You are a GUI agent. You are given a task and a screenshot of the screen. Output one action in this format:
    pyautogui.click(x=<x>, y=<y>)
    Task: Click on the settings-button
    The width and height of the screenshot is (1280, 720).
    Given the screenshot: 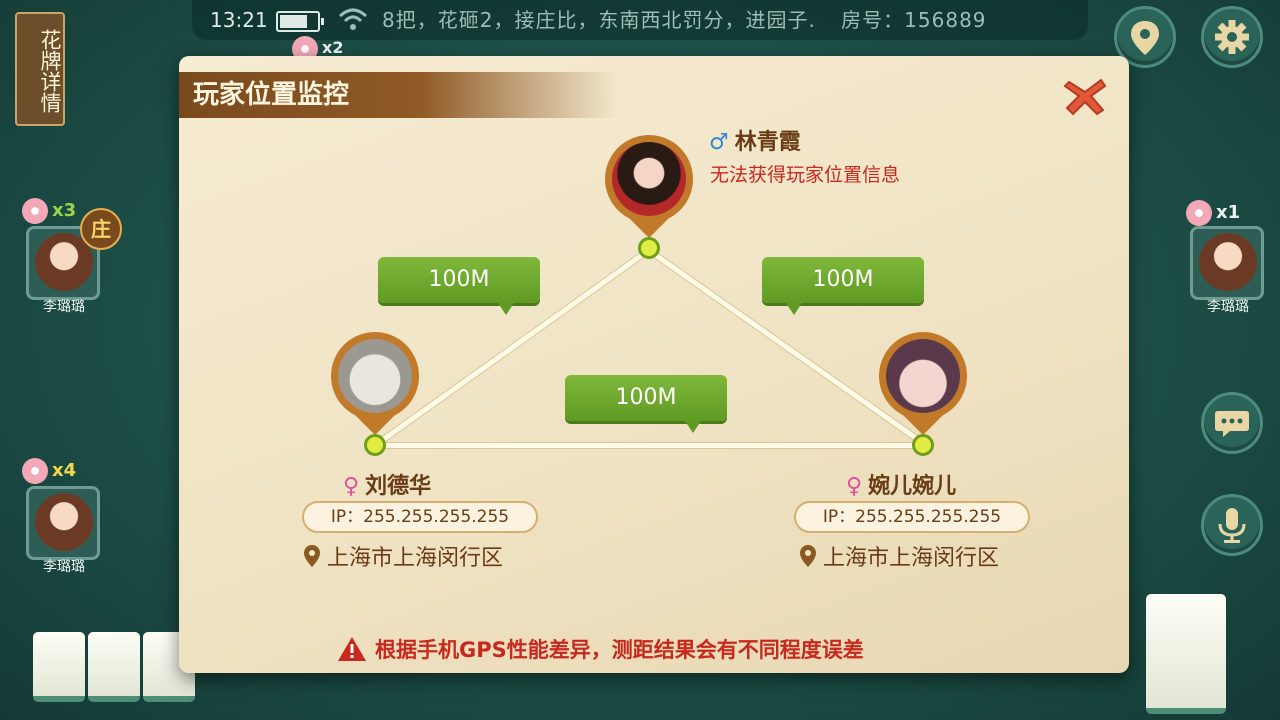 What is the action you would take?
    pyautogui.click(x=1232, y=37)
    